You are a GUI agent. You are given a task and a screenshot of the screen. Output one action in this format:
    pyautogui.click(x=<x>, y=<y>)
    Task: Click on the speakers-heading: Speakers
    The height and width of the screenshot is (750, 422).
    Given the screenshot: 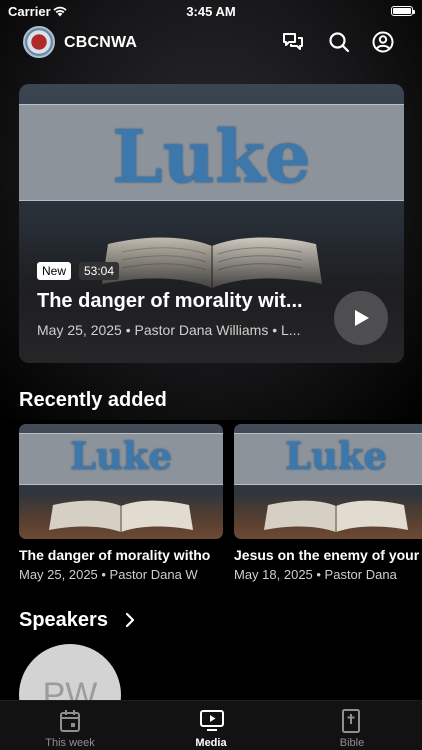 What is the action you would take?
    pyautogui.click(x=63, y=620)
    